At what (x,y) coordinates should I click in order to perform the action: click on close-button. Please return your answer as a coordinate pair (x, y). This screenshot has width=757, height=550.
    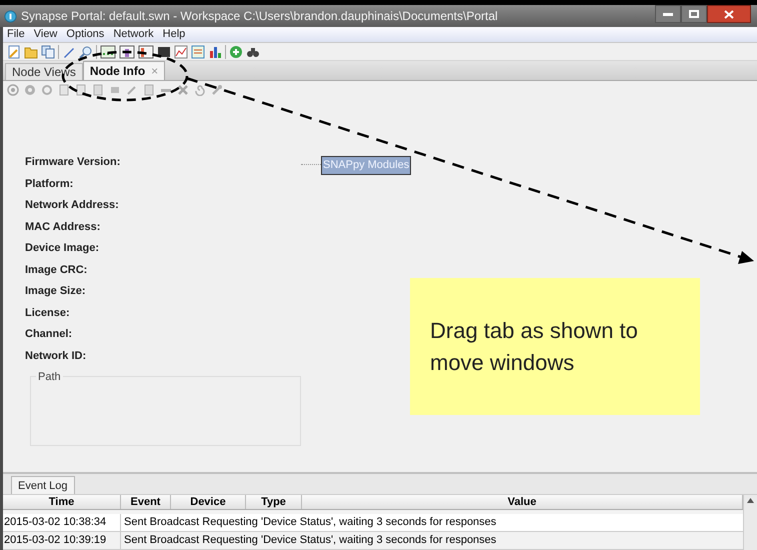
    Looking at the image, I should click on (729, 14).